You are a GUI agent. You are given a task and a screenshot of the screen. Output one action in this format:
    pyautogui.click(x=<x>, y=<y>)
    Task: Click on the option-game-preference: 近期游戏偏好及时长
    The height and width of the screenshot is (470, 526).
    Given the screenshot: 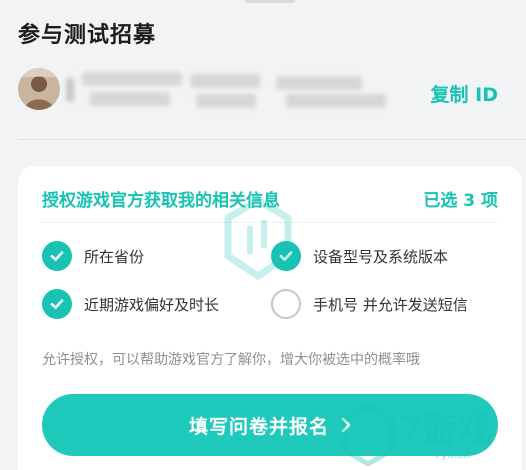 What is the action you would take?
    pyautogui.click(x=130, y=304)
    